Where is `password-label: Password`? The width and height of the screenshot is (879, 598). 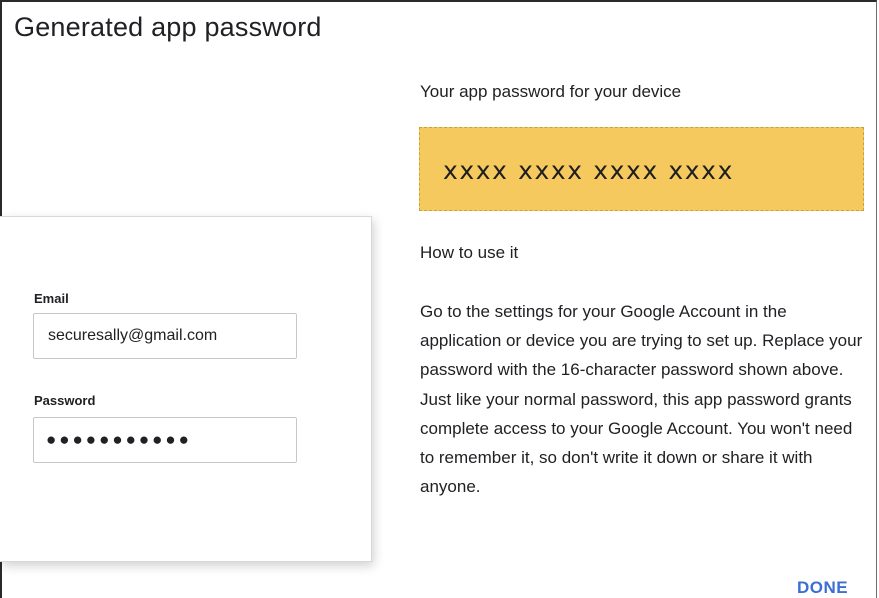 password-label: Password is located at coordinates (65, 400).